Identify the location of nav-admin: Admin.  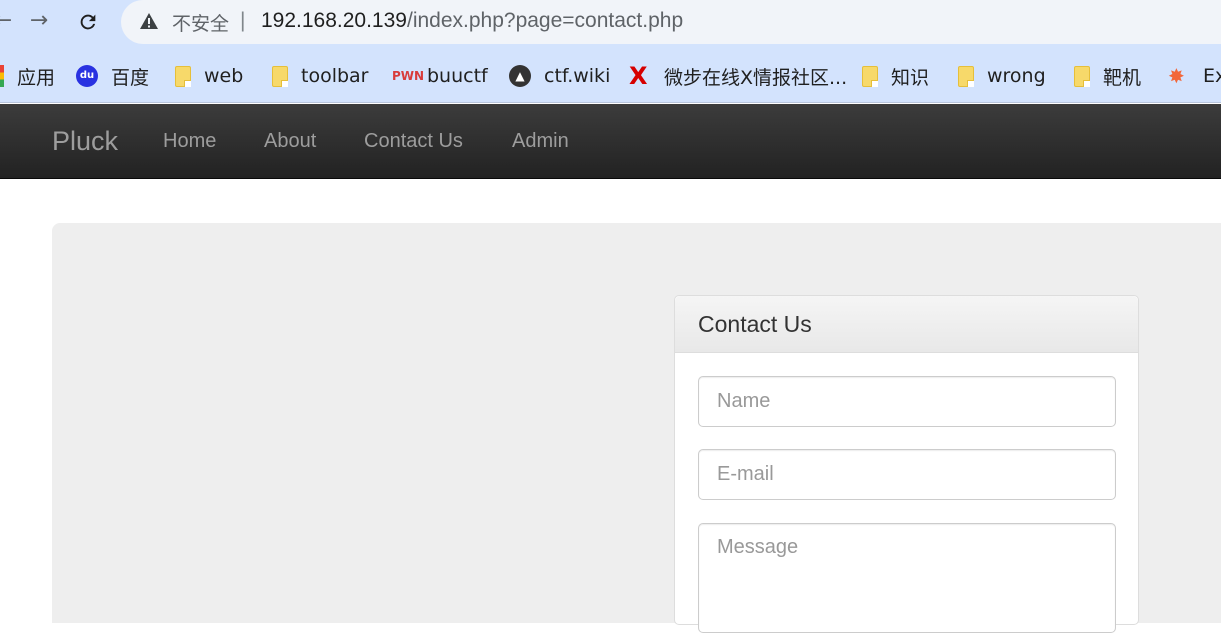
(540, 141).